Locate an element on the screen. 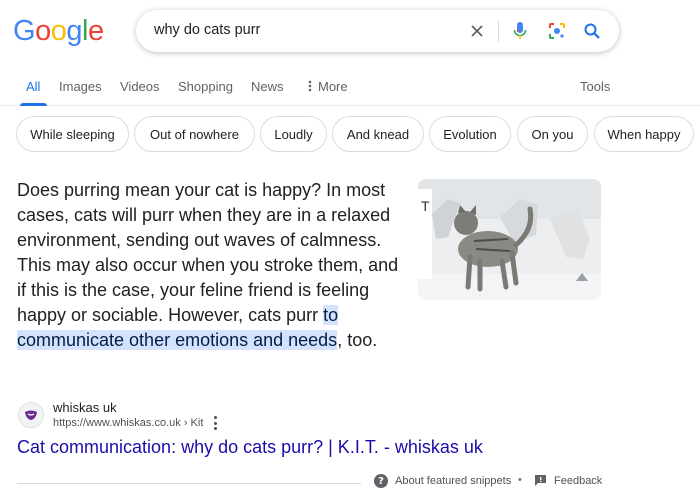  tab-videos: Videos is located at coordinates (140, 86).